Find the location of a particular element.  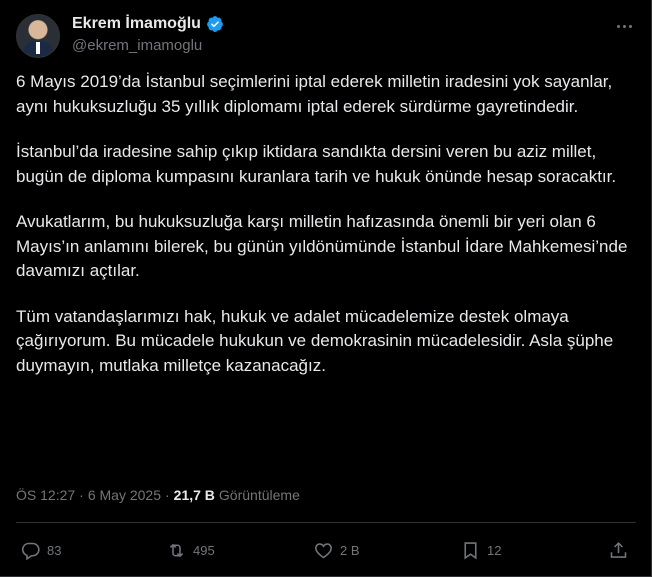

avatar is located at coordinates (38, 36).